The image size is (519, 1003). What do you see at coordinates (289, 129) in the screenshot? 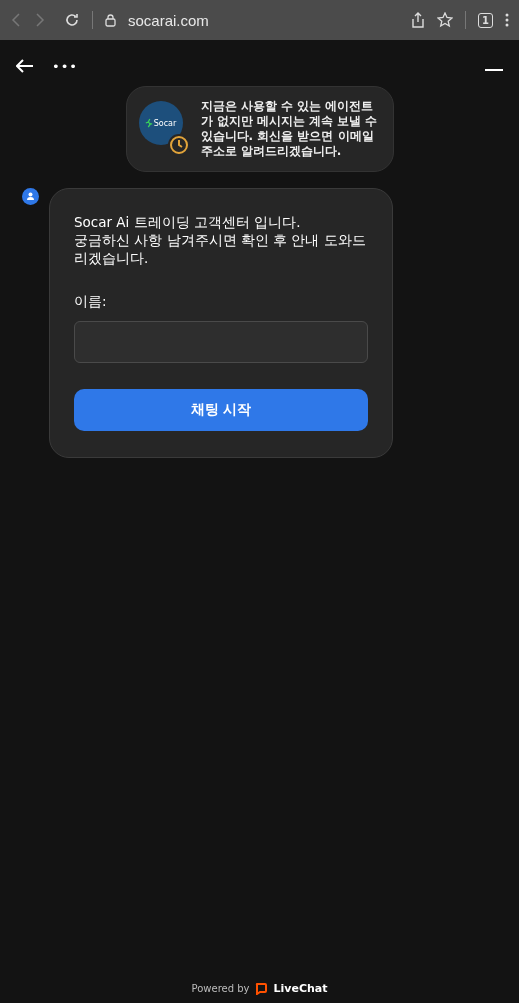
I see `notice-text: 지금은 사용할 수 있는 에이전트가 없지만 메시지는 계속 보낼 수 있습니다. 회신을 받으면 이메일 주소로 알려드리겠습니다.` at bounding box center [289, 129].